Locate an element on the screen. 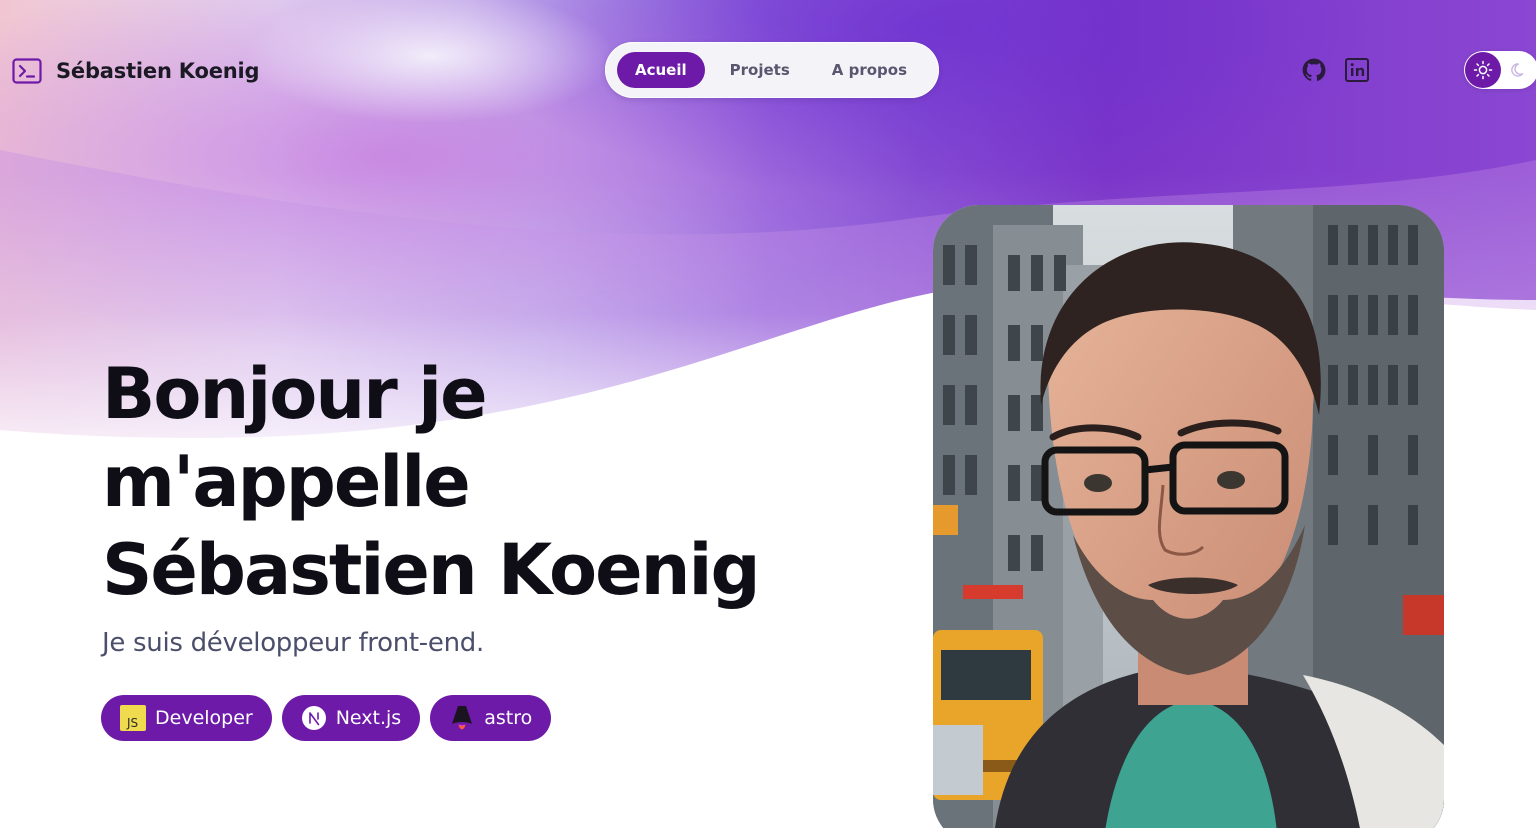  main-nav: Acueil Projets A propos is located at coordinates (772, 70).